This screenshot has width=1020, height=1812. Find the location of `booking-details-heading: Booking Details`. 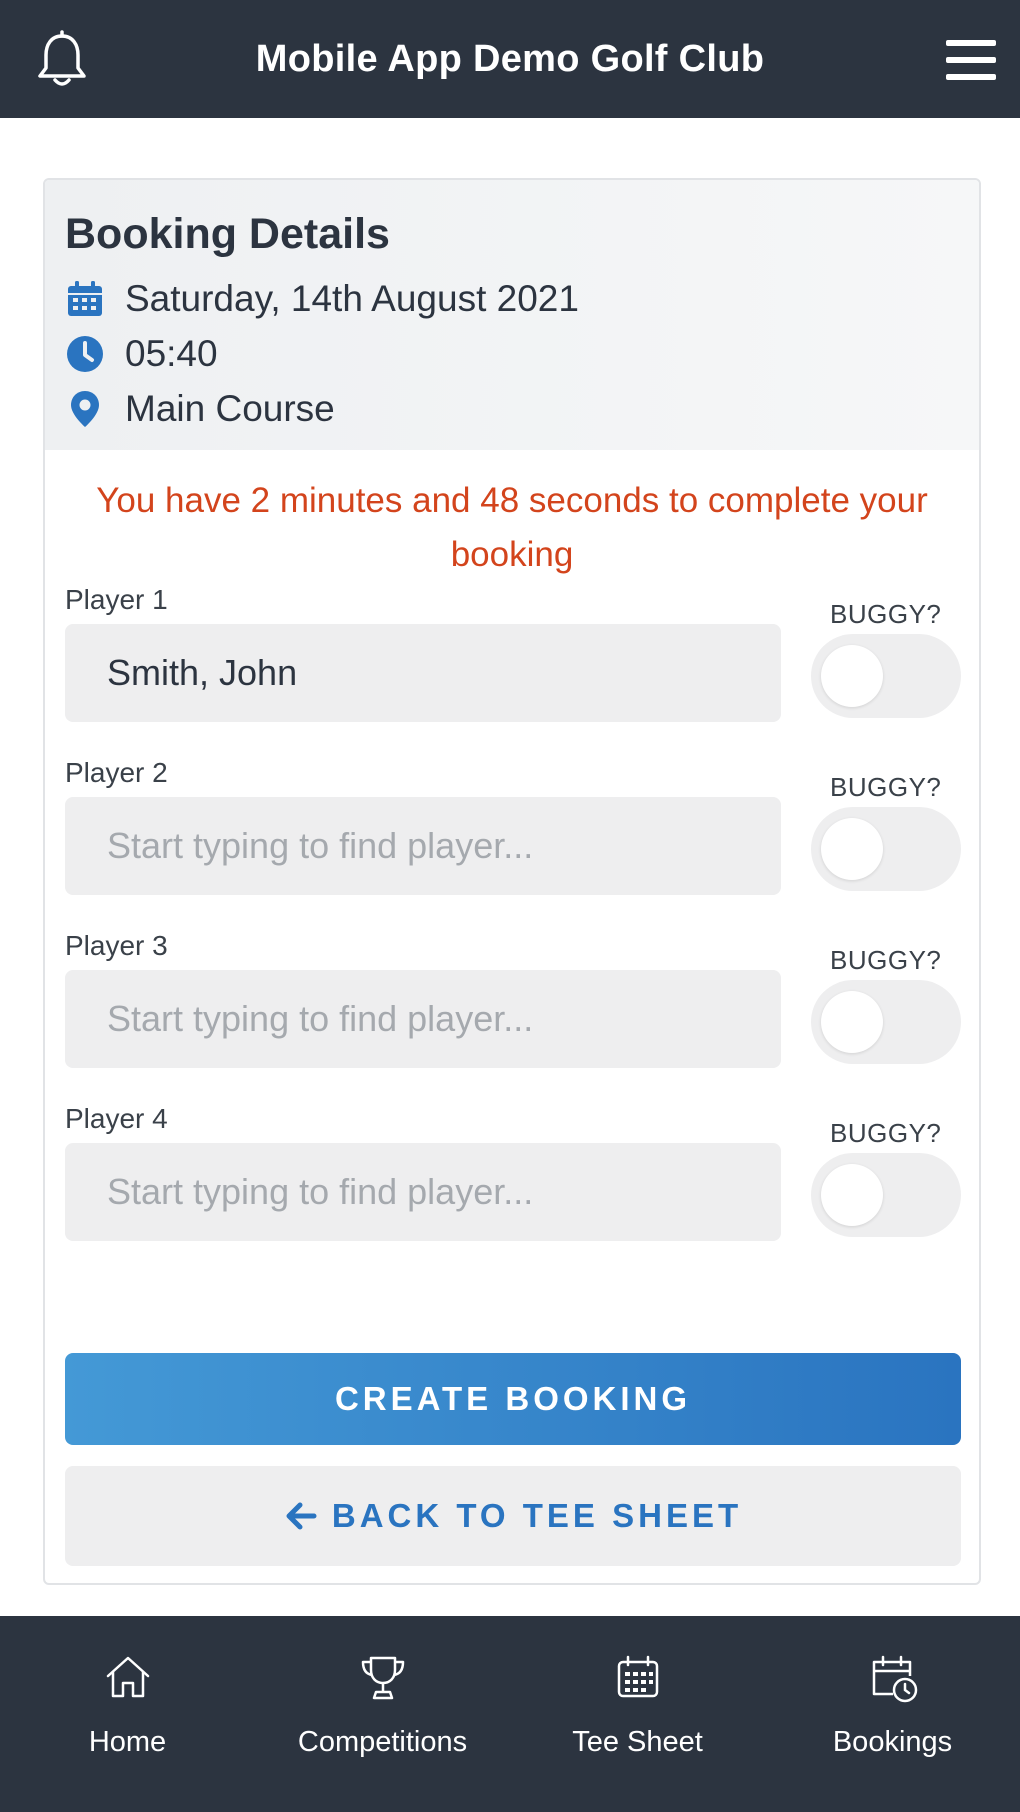

booking-details-heading: Booking Details is located at coordinates (227, 234).